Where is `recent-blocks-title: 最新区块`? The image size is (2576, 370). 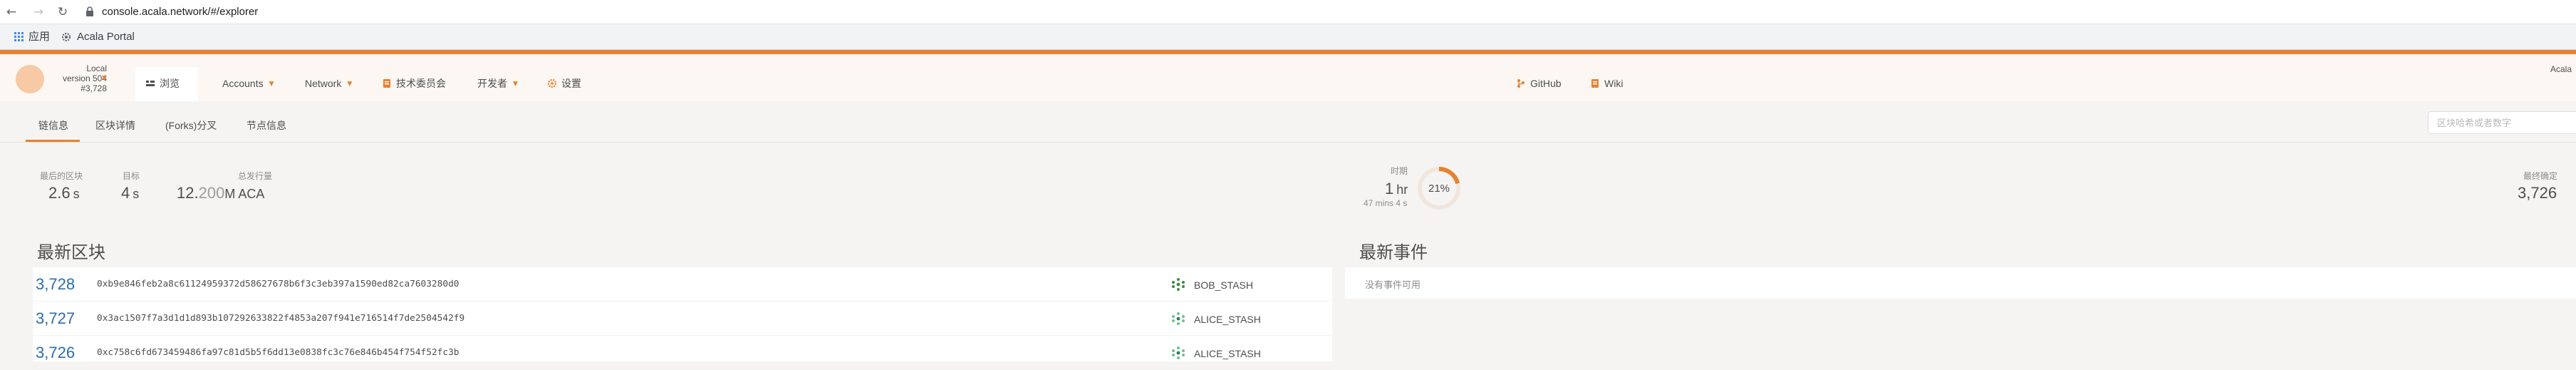 recent-blocks-title: 最新区块 is located at coordinates (71, 253).